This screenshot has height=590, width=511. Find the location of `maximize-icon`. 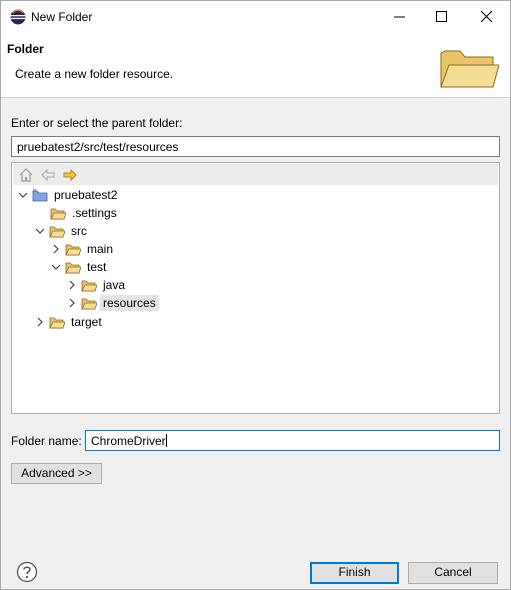

maximize-icon is located at coordinates (441, 16).